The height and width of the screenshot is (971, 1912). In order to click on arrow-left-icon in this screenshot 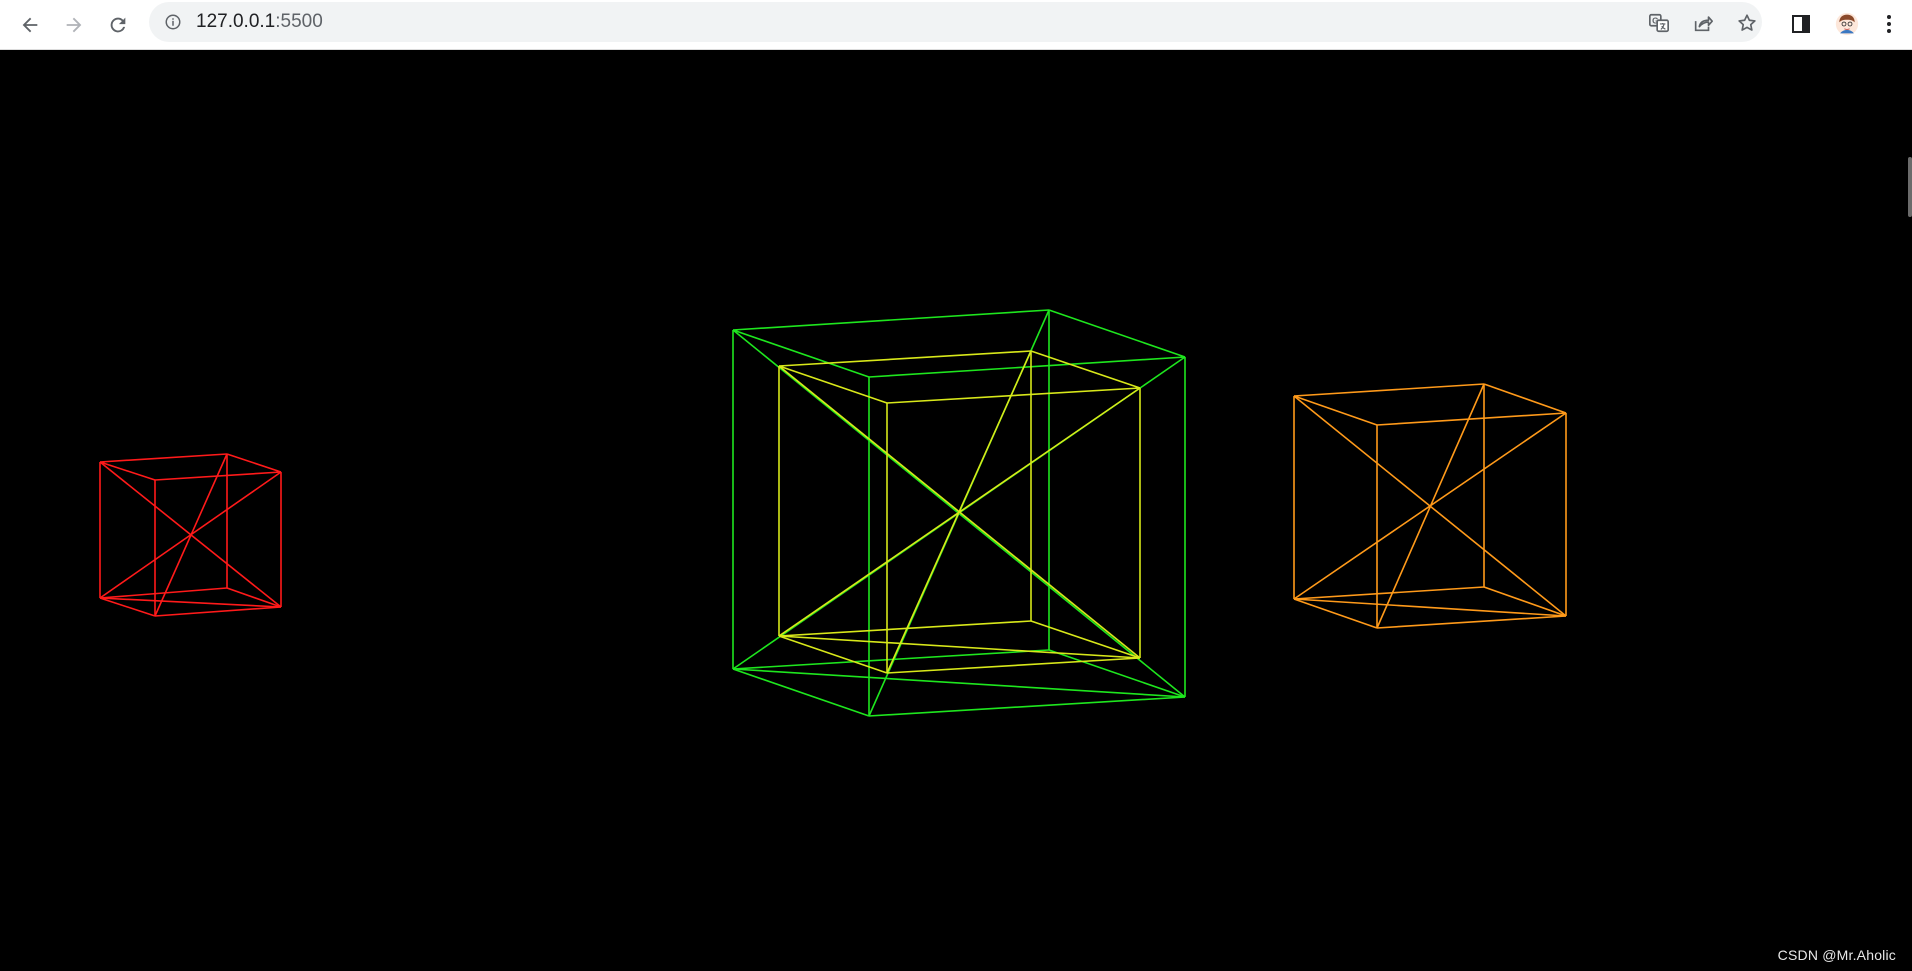, I will do `click(30, 25)`.